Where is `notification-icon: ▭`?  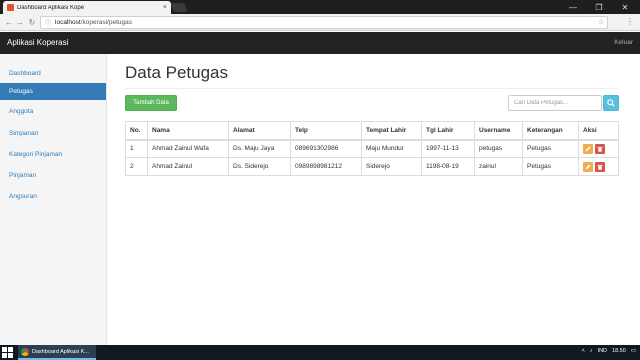 notification-icon: ▭ is located at coordinates (633, 351).